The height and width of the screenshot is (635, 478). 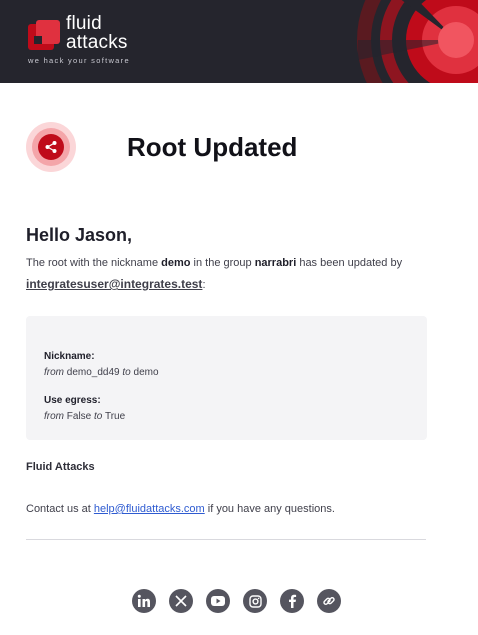 What do you see at coordinates (84, 23) in the screenshot?
I see `brand-line-1: fluid` at bounding box center [84, 23].